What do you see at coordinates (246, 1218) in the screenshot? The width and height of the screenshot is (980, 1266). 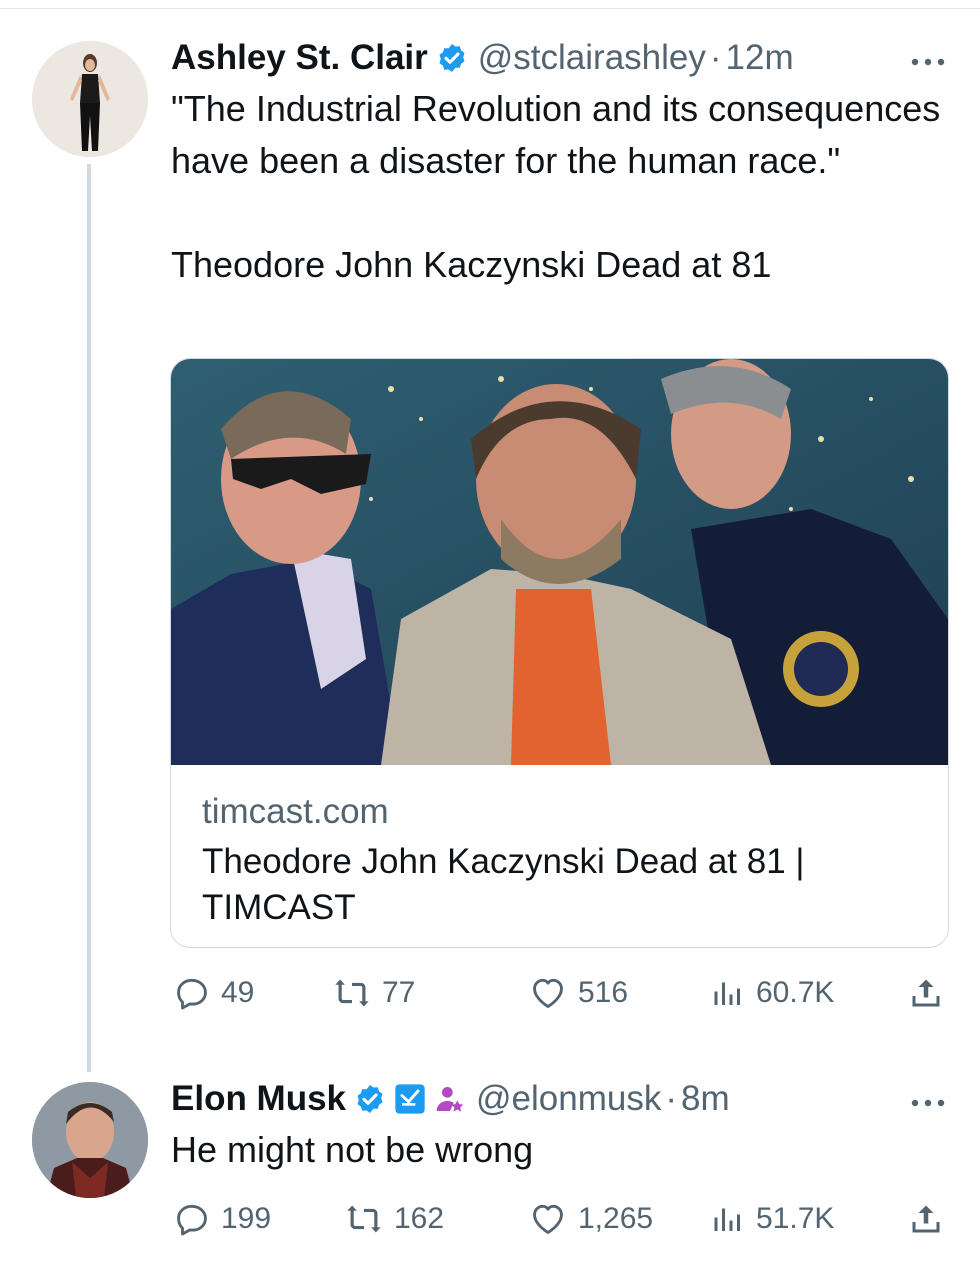 I see `reply-count: 199` at bounding box center [246, 1218].